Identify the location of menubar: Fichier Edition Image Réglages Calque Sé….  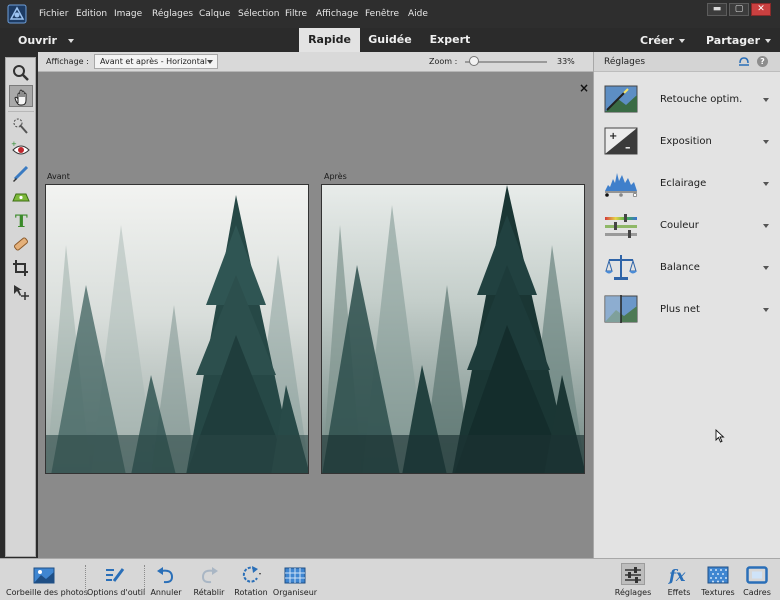
(390, 14).